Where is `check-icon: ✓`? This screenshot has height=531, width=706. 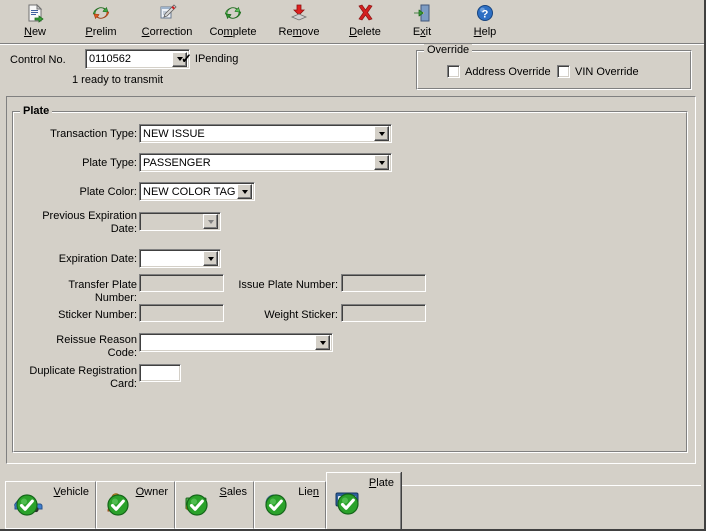 check-icon: ✓ is located at coordinates (186, 58).